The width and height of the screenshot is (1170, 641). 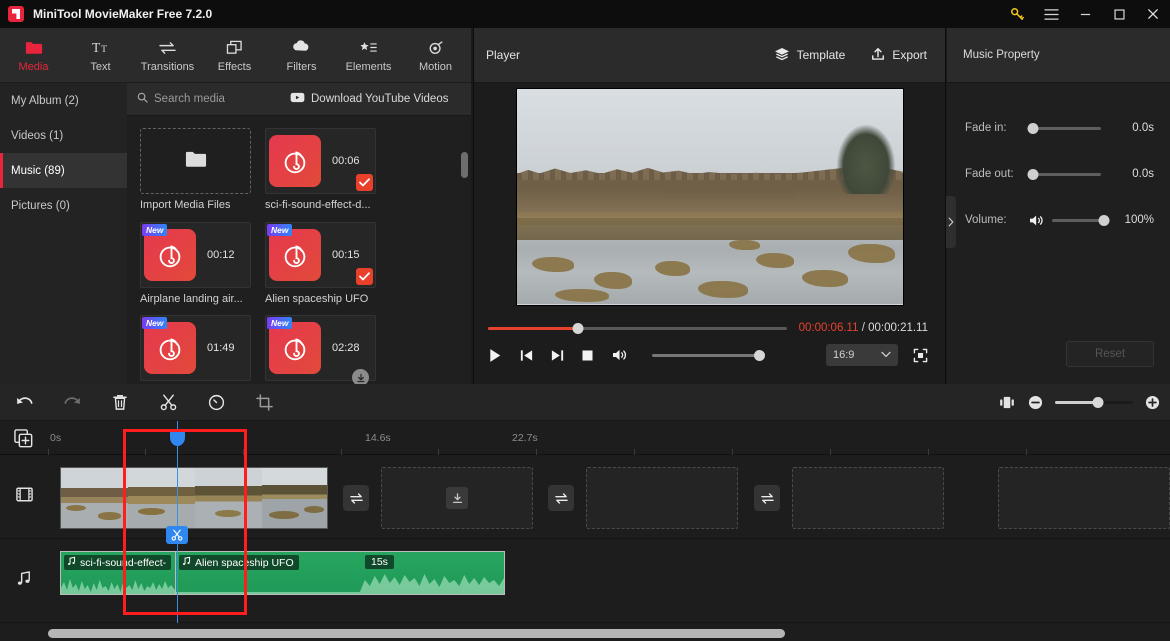 I want to click on audio-clip: sci-fi-sound-effect-, so click(x=117, y=573).